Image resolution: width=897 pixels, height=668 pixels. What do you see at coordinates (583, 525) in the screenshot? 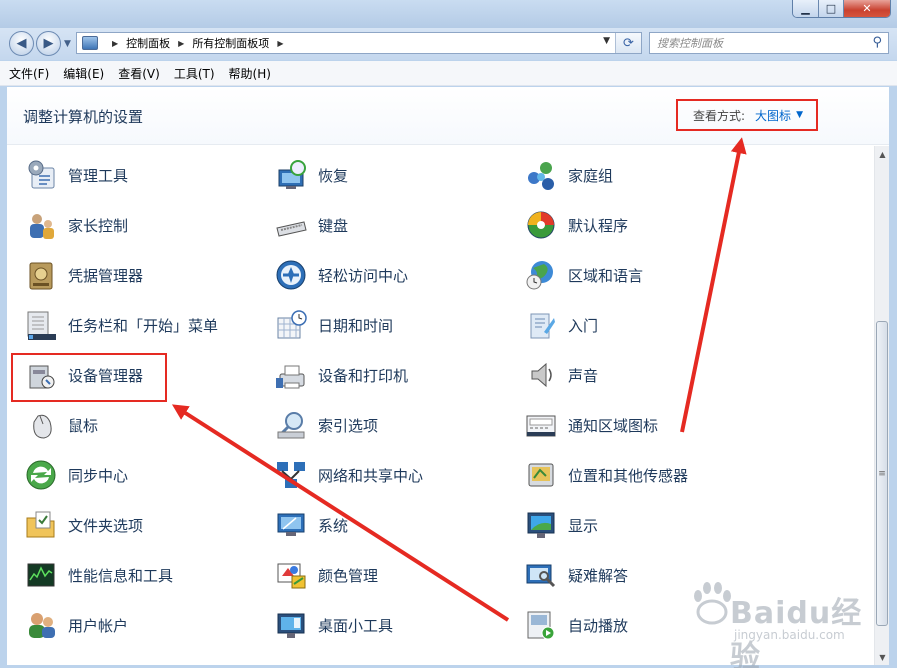
I see `control-panel-item-label: 显示` at bounding box center [583, 525].